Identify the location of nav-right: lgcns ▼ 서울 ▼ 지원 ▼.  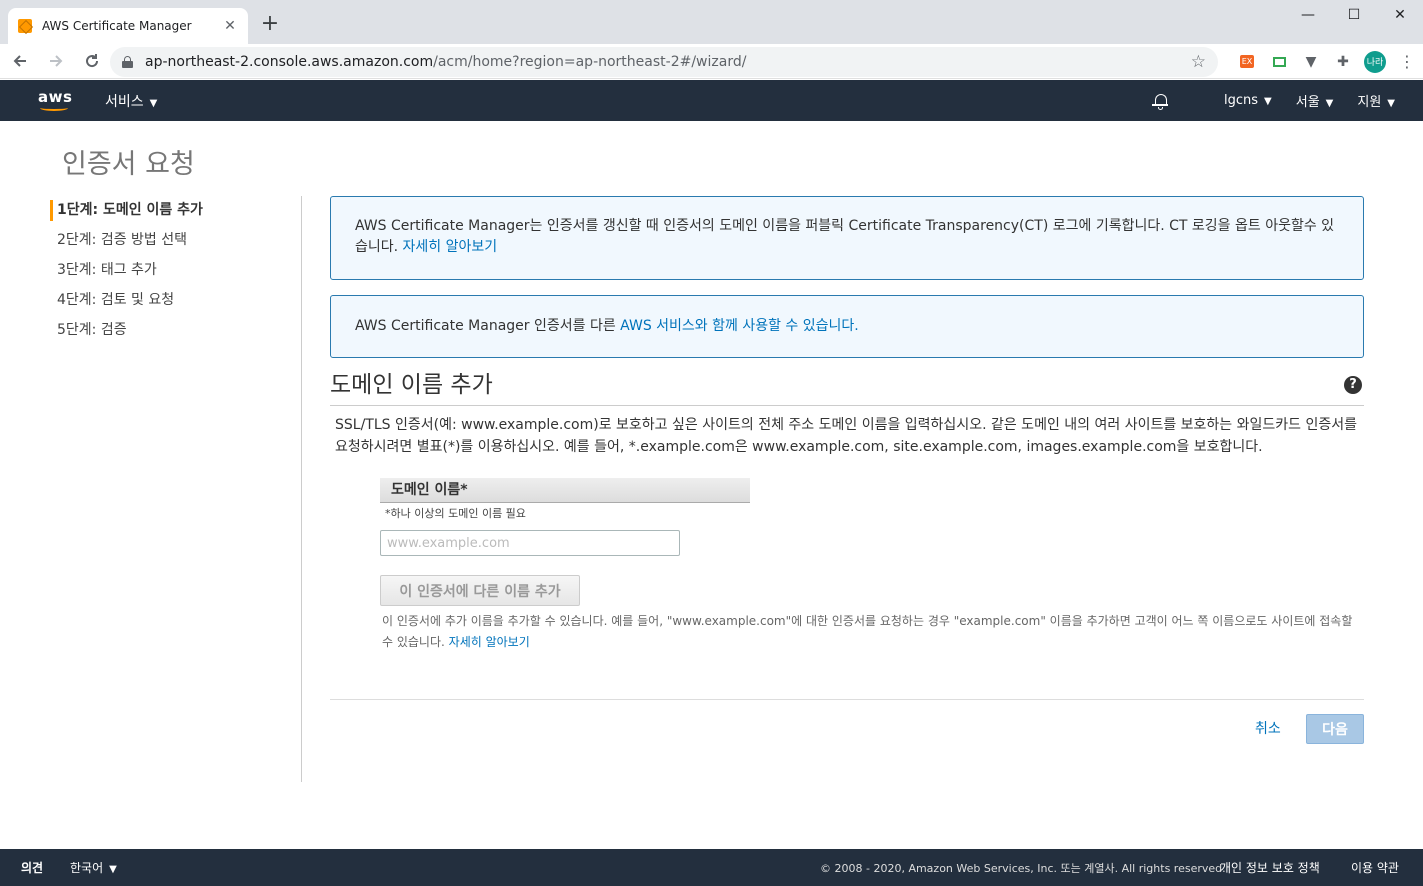
(1273, 100).